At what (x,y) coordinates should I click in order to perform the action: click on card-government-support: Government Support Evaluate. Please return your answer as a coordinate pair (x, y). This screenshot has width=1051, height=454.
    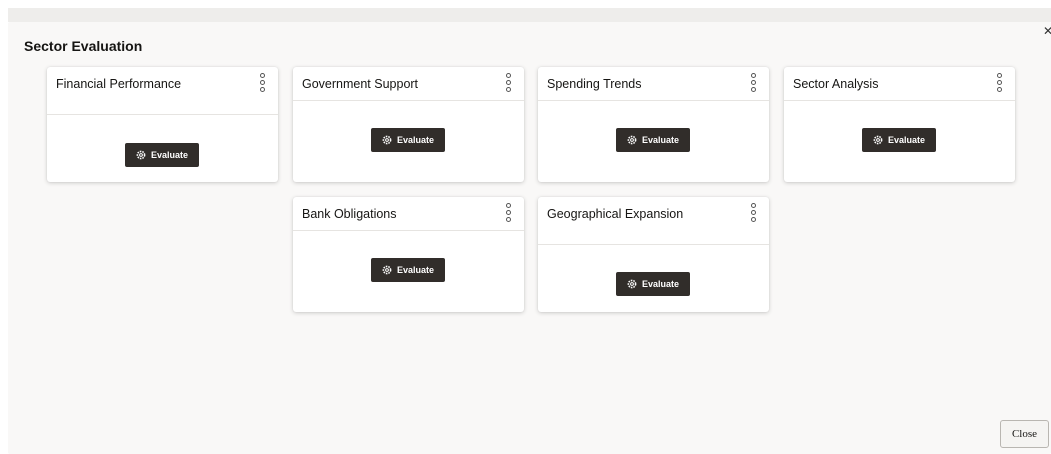
    Looking at the image, I should click on (408, 124).